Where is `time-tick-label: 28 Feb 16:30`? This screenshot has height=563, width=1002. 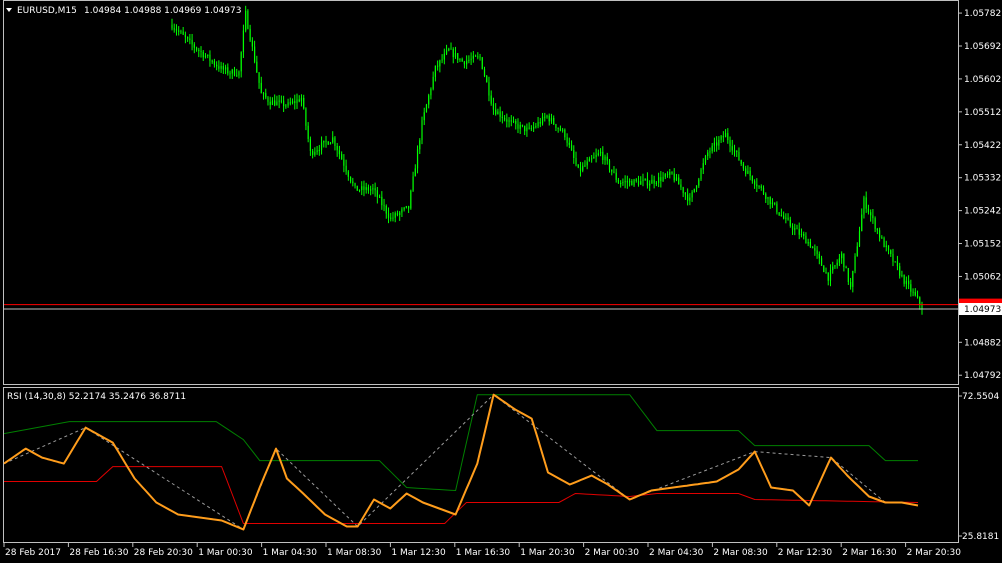
time-tick-label: 28 Feb 16:30 is located at coordinates (98, 553).